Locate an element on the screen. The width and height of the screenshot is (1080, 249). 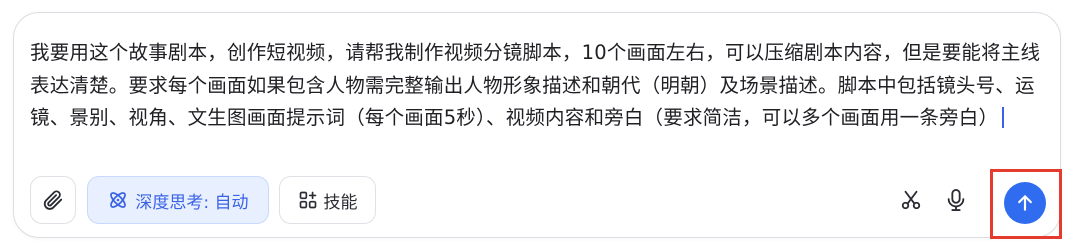
scissors-button is located at coordinates (911, 200).